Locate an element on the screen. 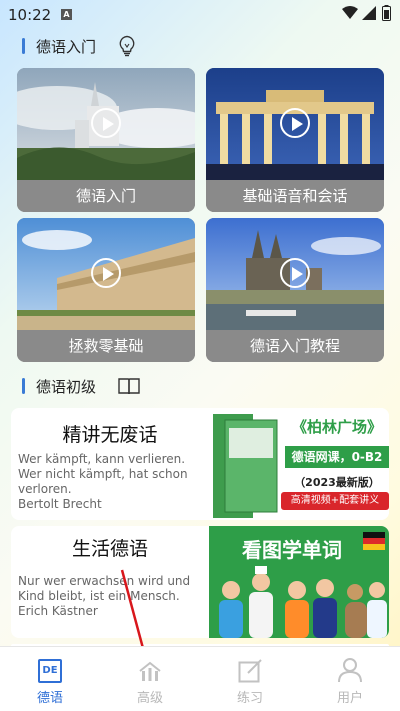 The width and height of the screenshot is (400, 711). section-title: 德语入门 is located at coordinates (66, 46).